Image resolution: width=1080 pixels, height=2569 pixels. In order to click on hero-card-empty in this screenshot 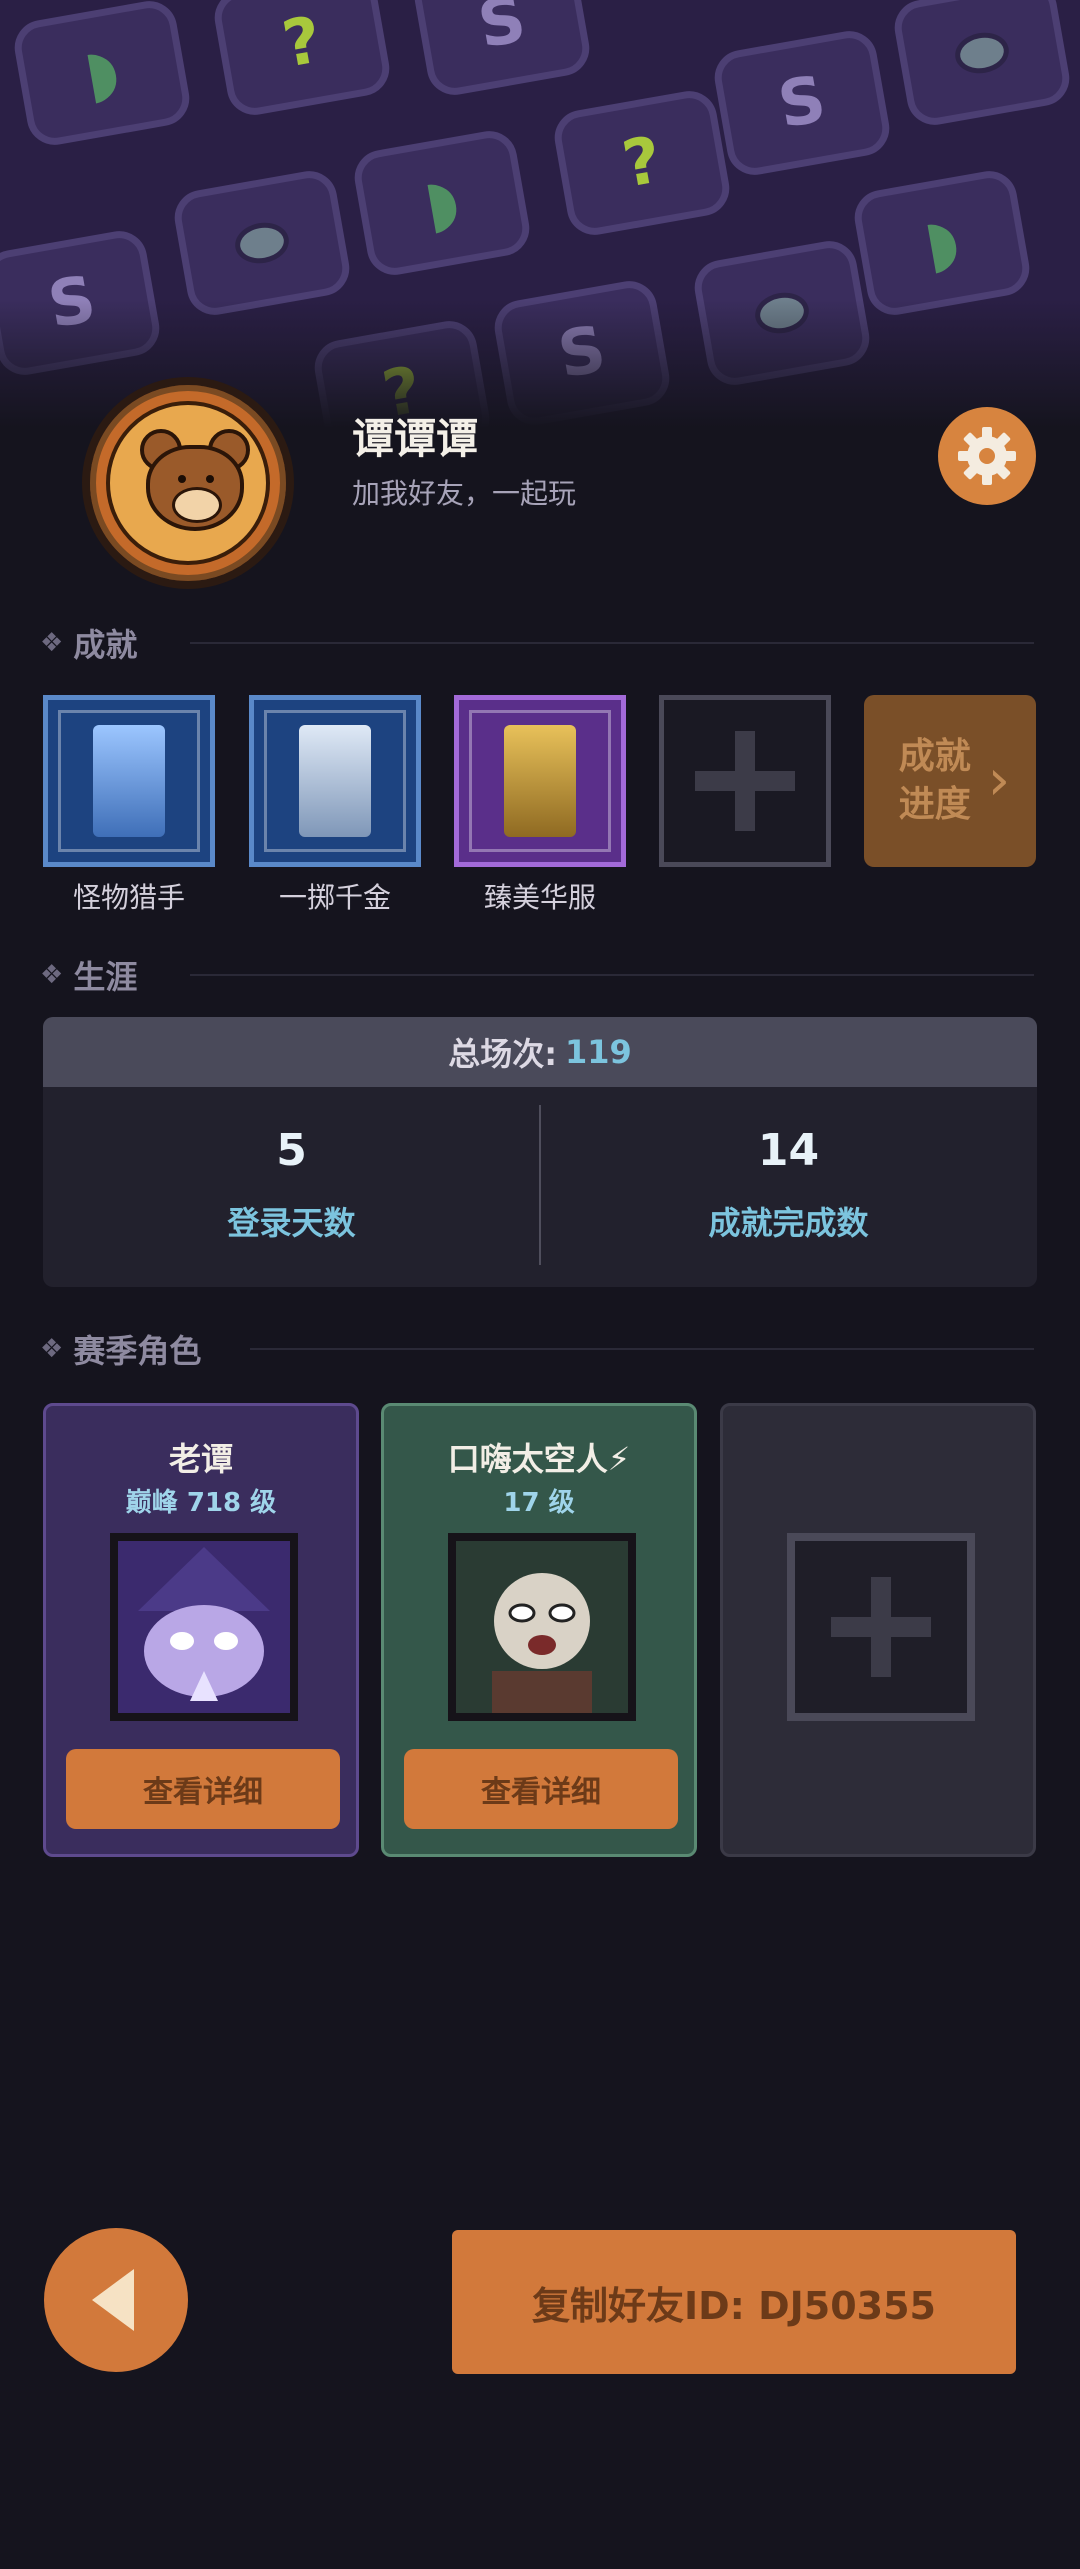, I will do `click(878, 1630)`.